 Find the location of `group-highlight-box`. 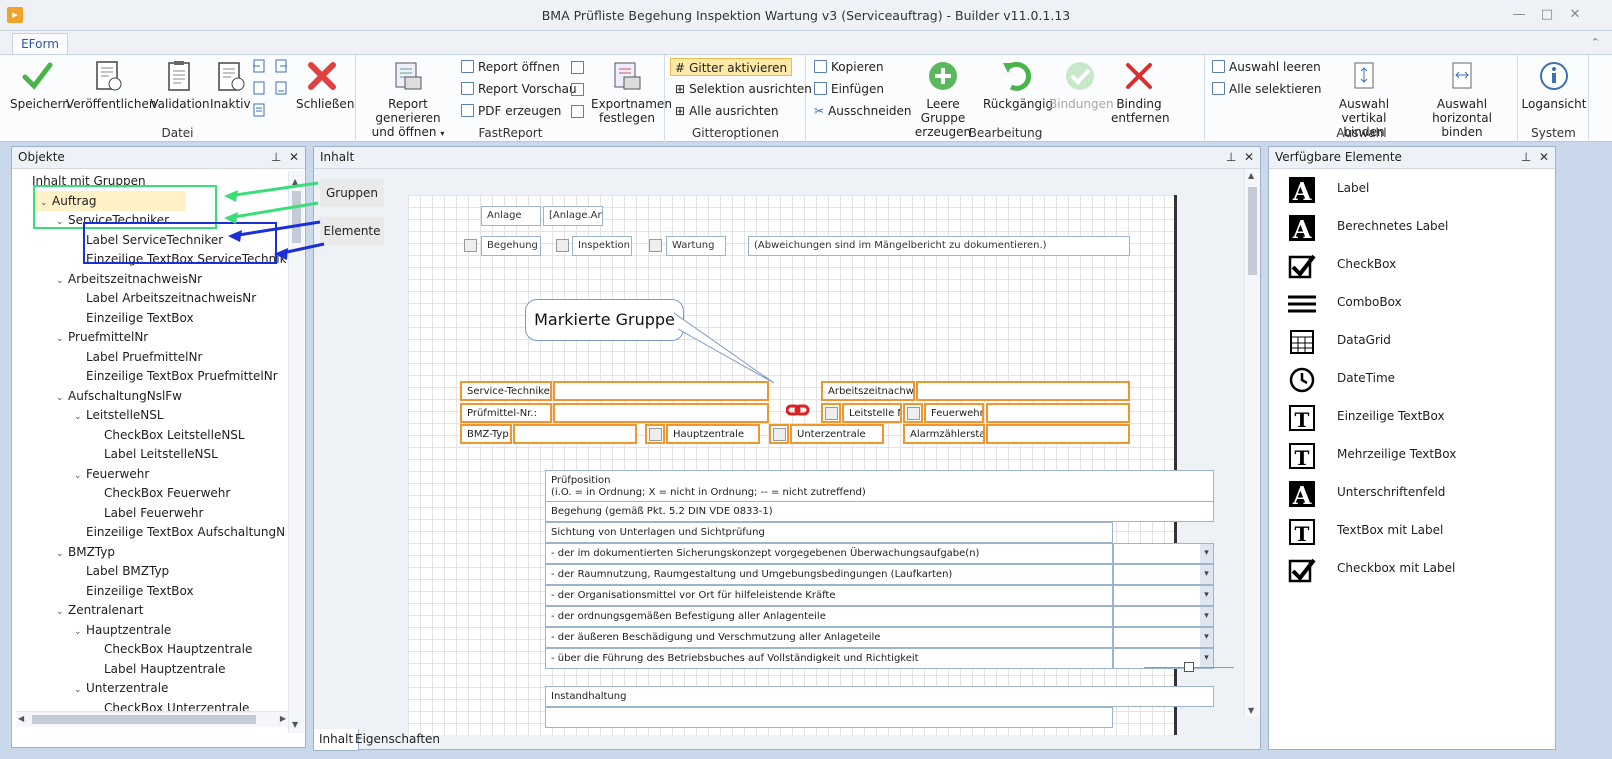

group-highlight-box is located at coordinates (125, 207).